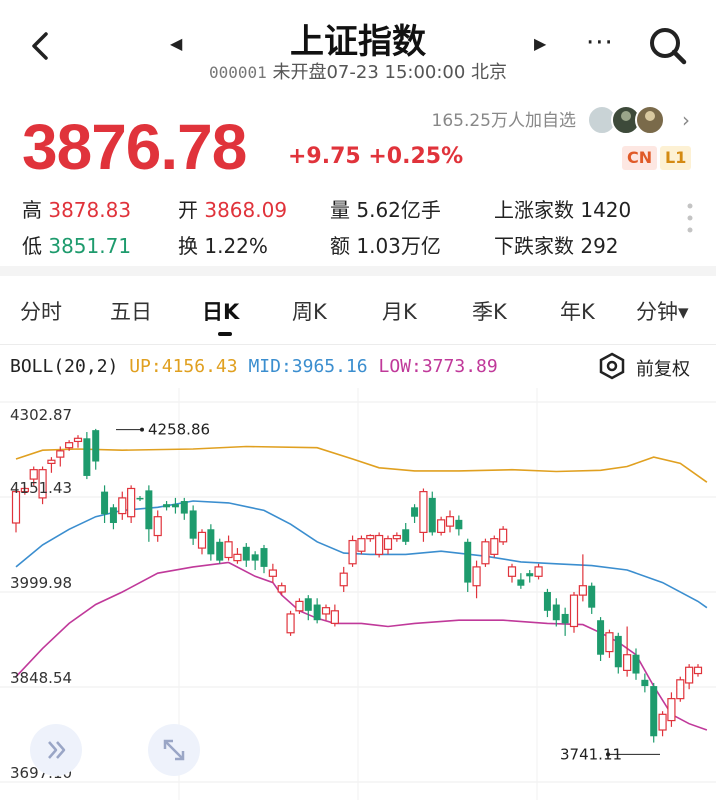 This screenshot has height=800, width=716. Describe the element at coordinates (340, 246) in the screenshot. I see `stat-amount-label: 额` at that location.